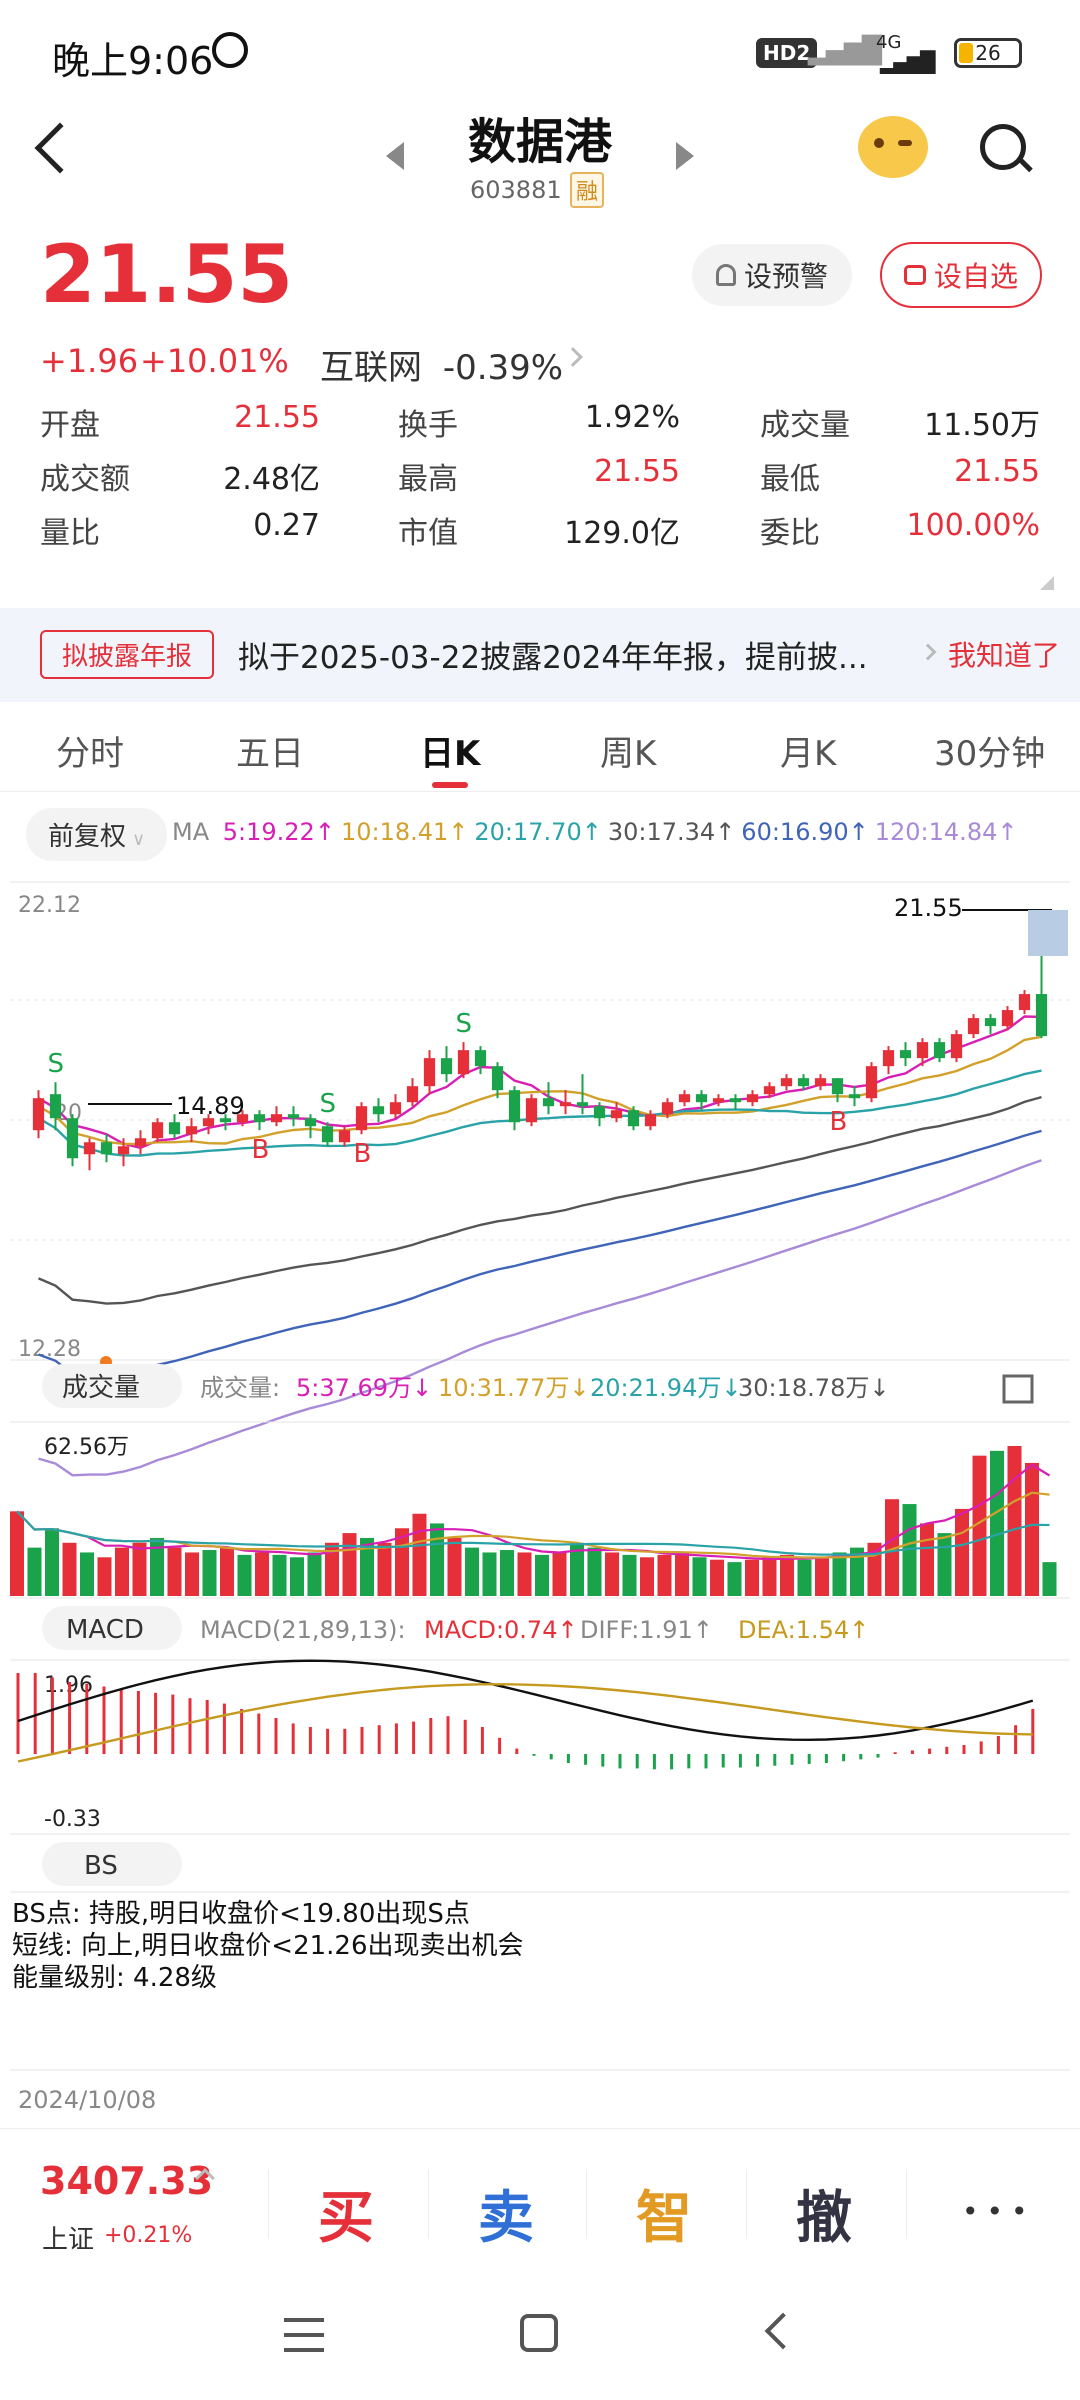 This screenshot has width=1080, height=2400. I want to click on menu-icon, so click(304, 2335).